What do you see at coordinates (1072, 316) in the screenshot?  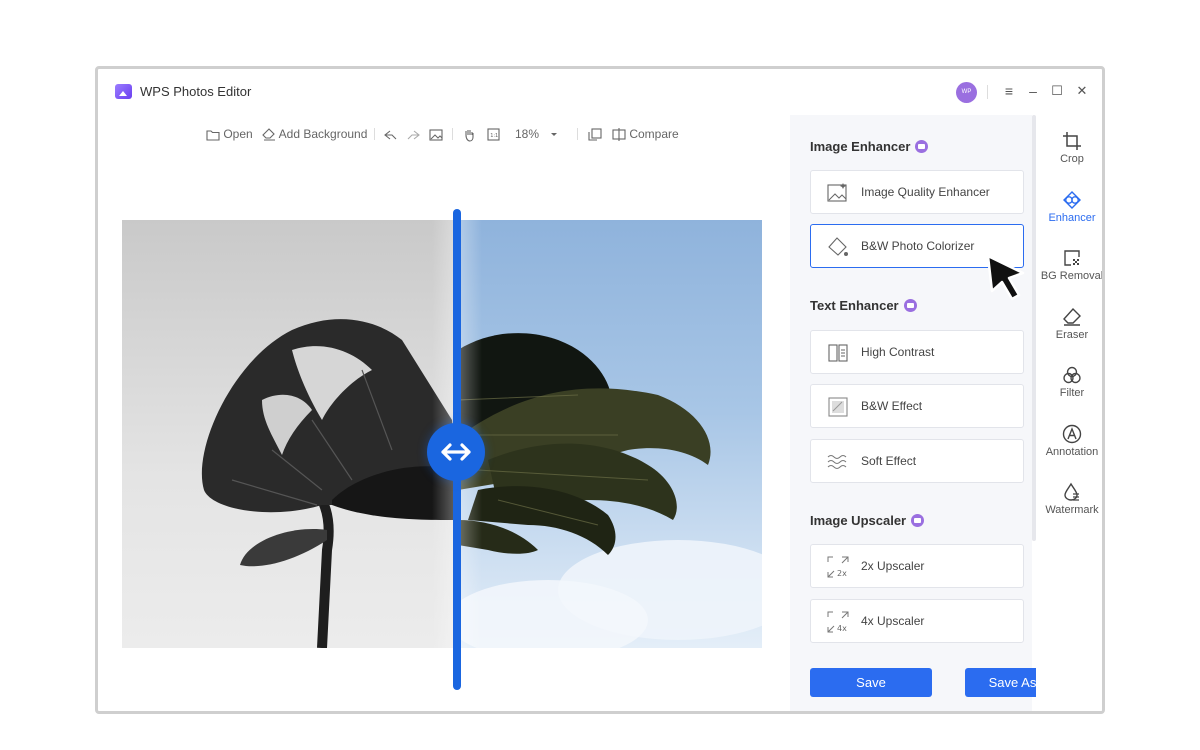 I see `eraser-icon` at bounding box center [1072, 316].